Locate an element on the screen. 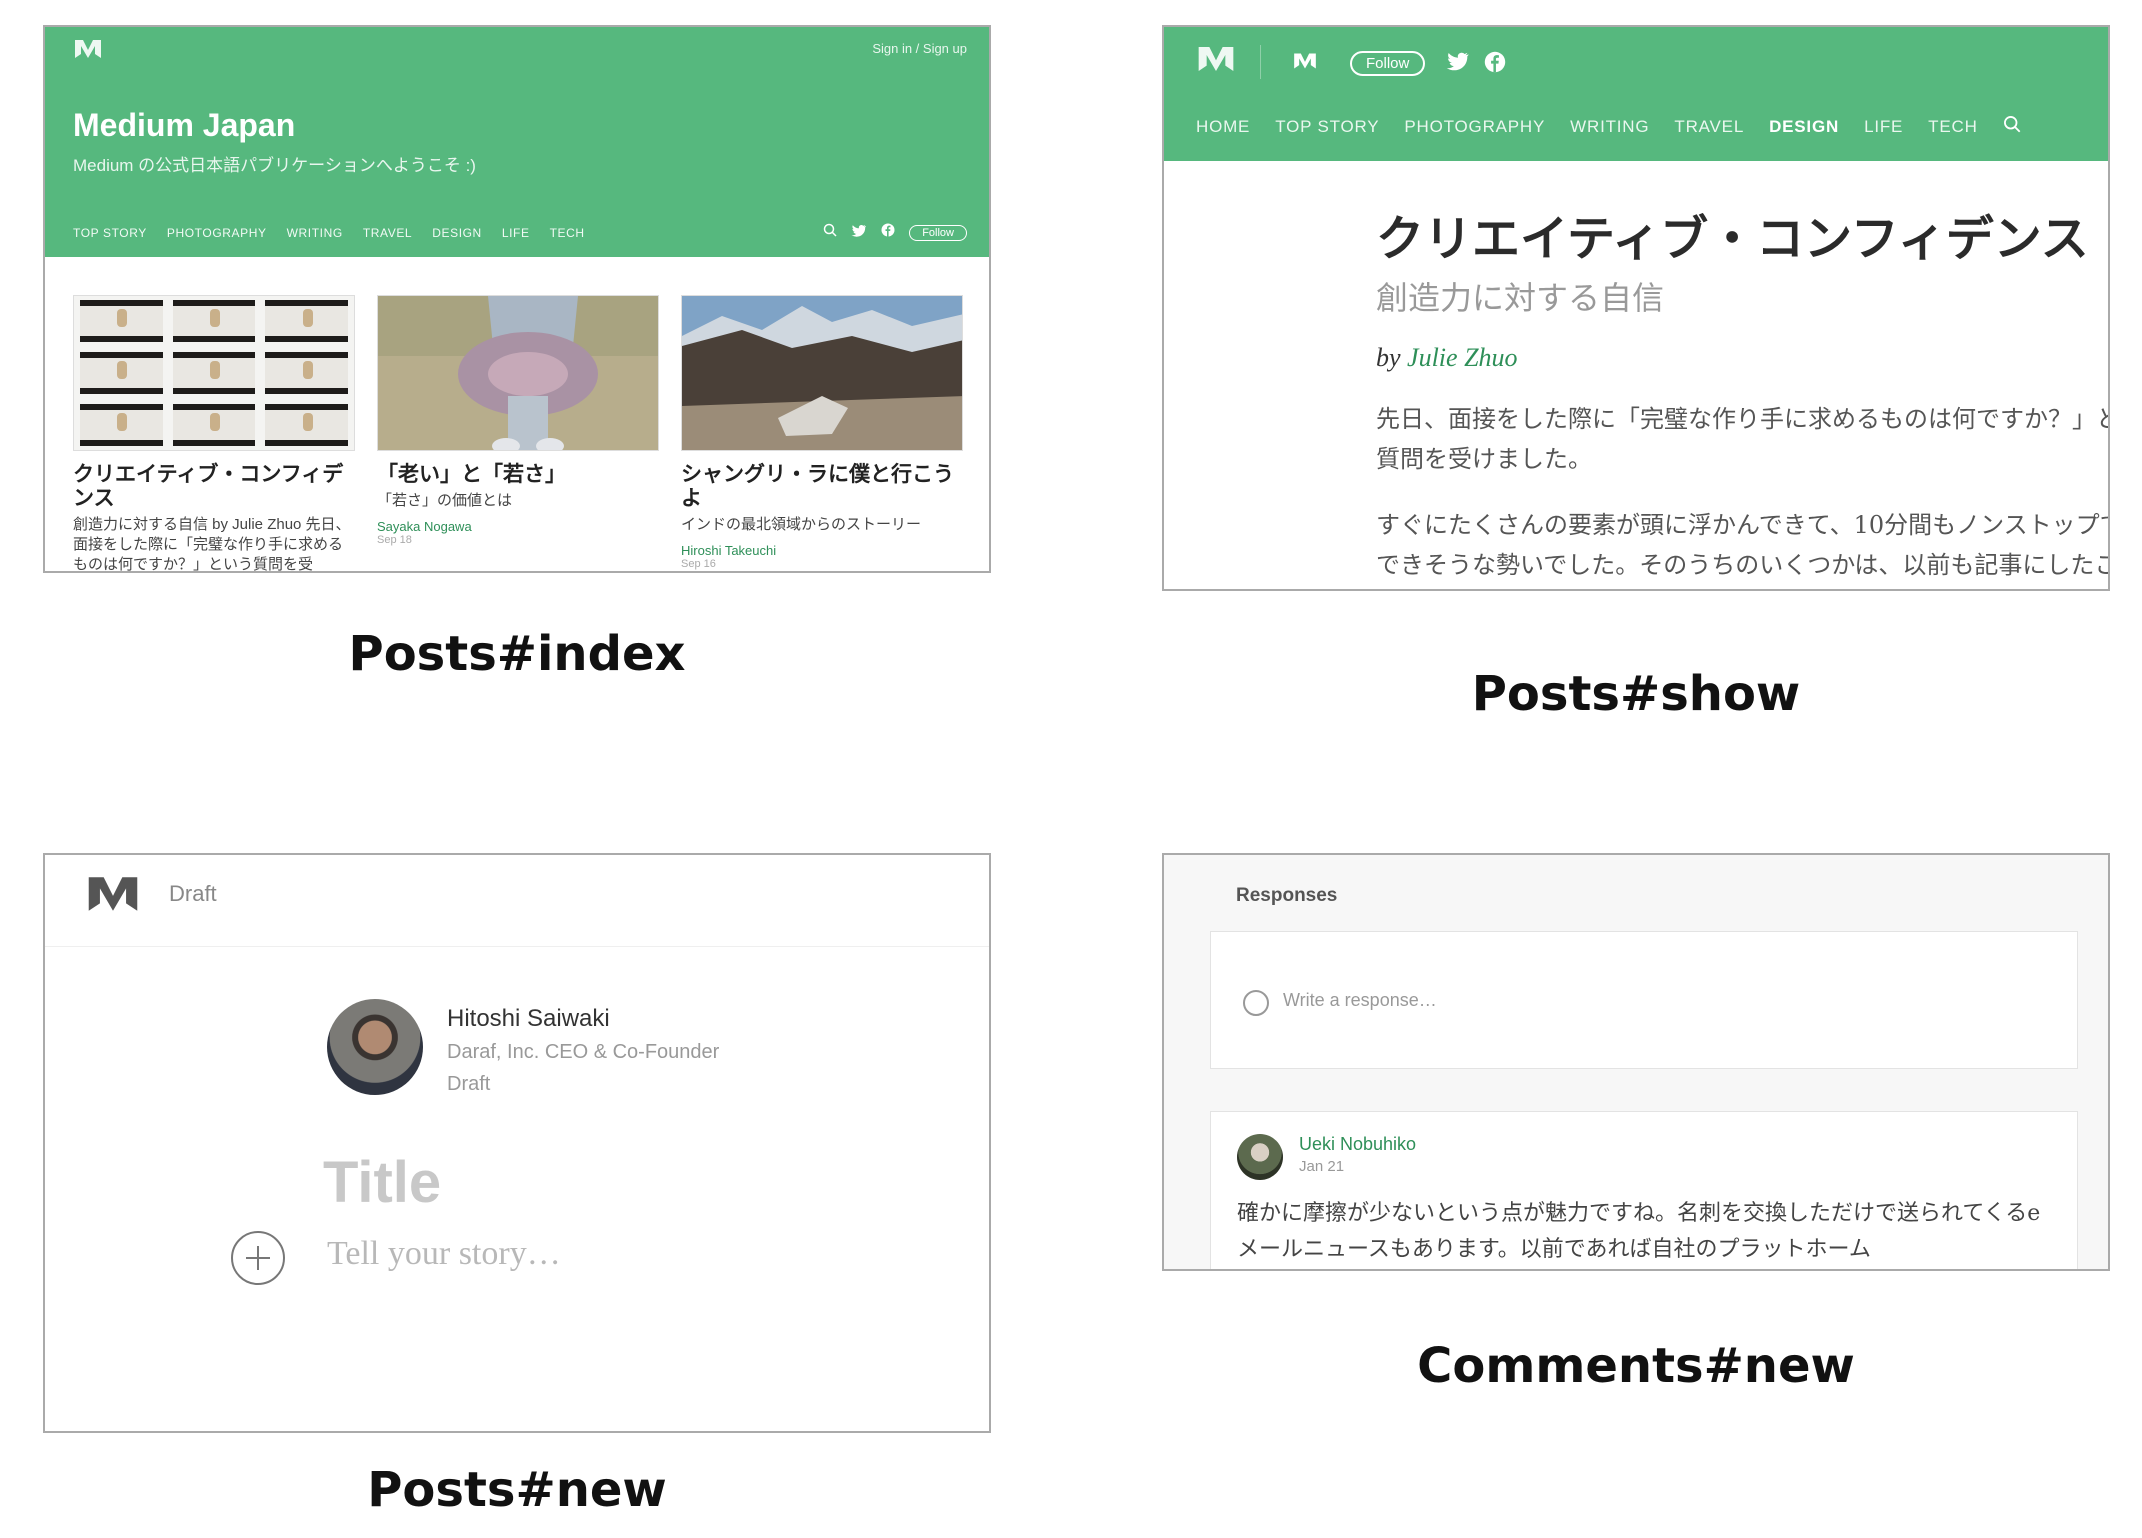 This screenshot has width=2142, height=1538. header-divider is located at coordinates (1260, 62).